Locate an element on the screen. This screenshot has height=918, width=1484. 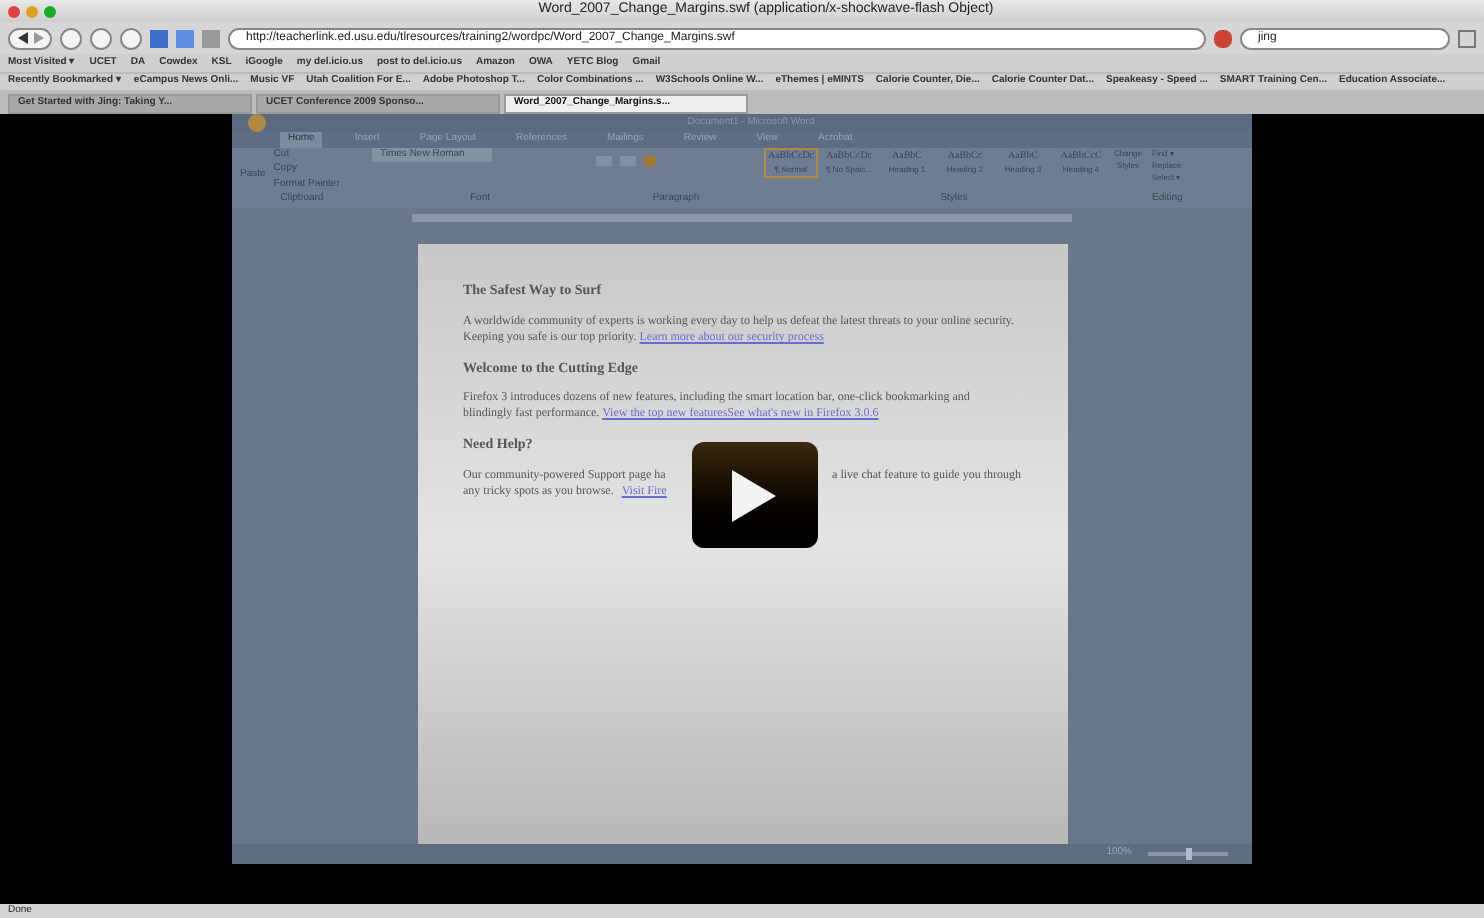
minimize-icon is located at coordinates (32, 11).